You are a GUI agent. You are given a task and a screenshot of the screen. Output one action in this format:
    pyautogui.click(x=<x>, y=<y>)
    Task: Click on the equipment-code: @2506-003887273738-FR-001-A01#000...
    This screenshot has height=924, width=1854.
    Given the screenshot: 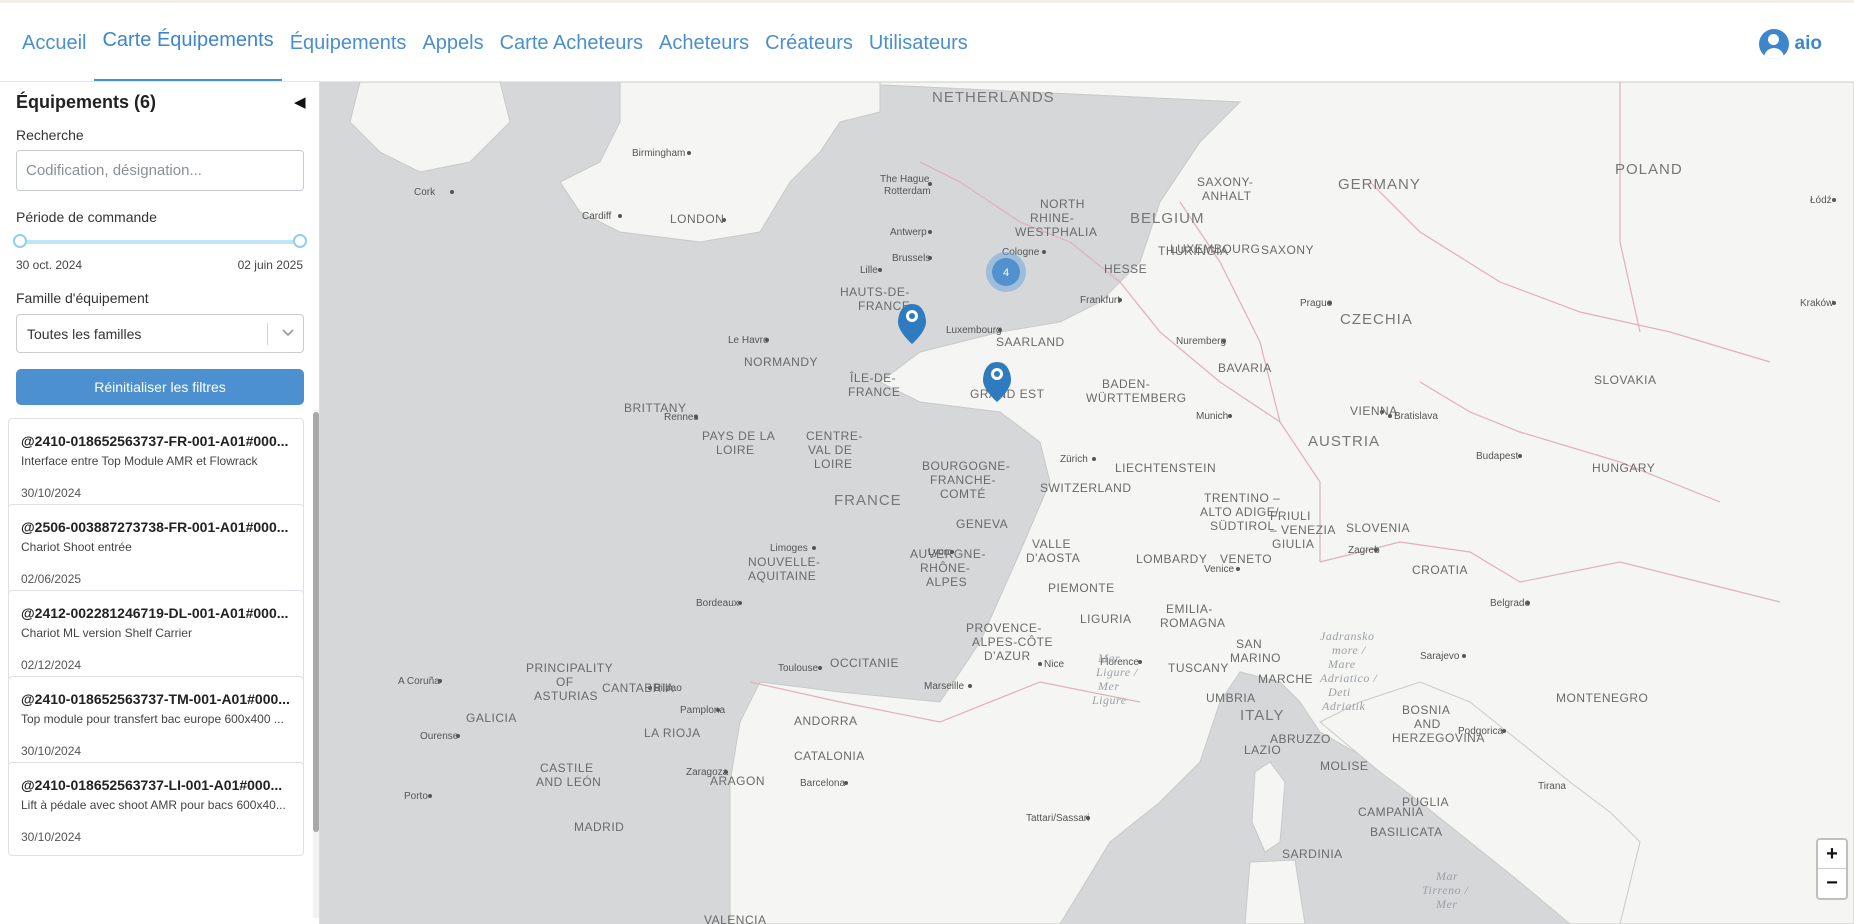 What is the action you would take?
    pyautogui.click(x=155, y=527)
    